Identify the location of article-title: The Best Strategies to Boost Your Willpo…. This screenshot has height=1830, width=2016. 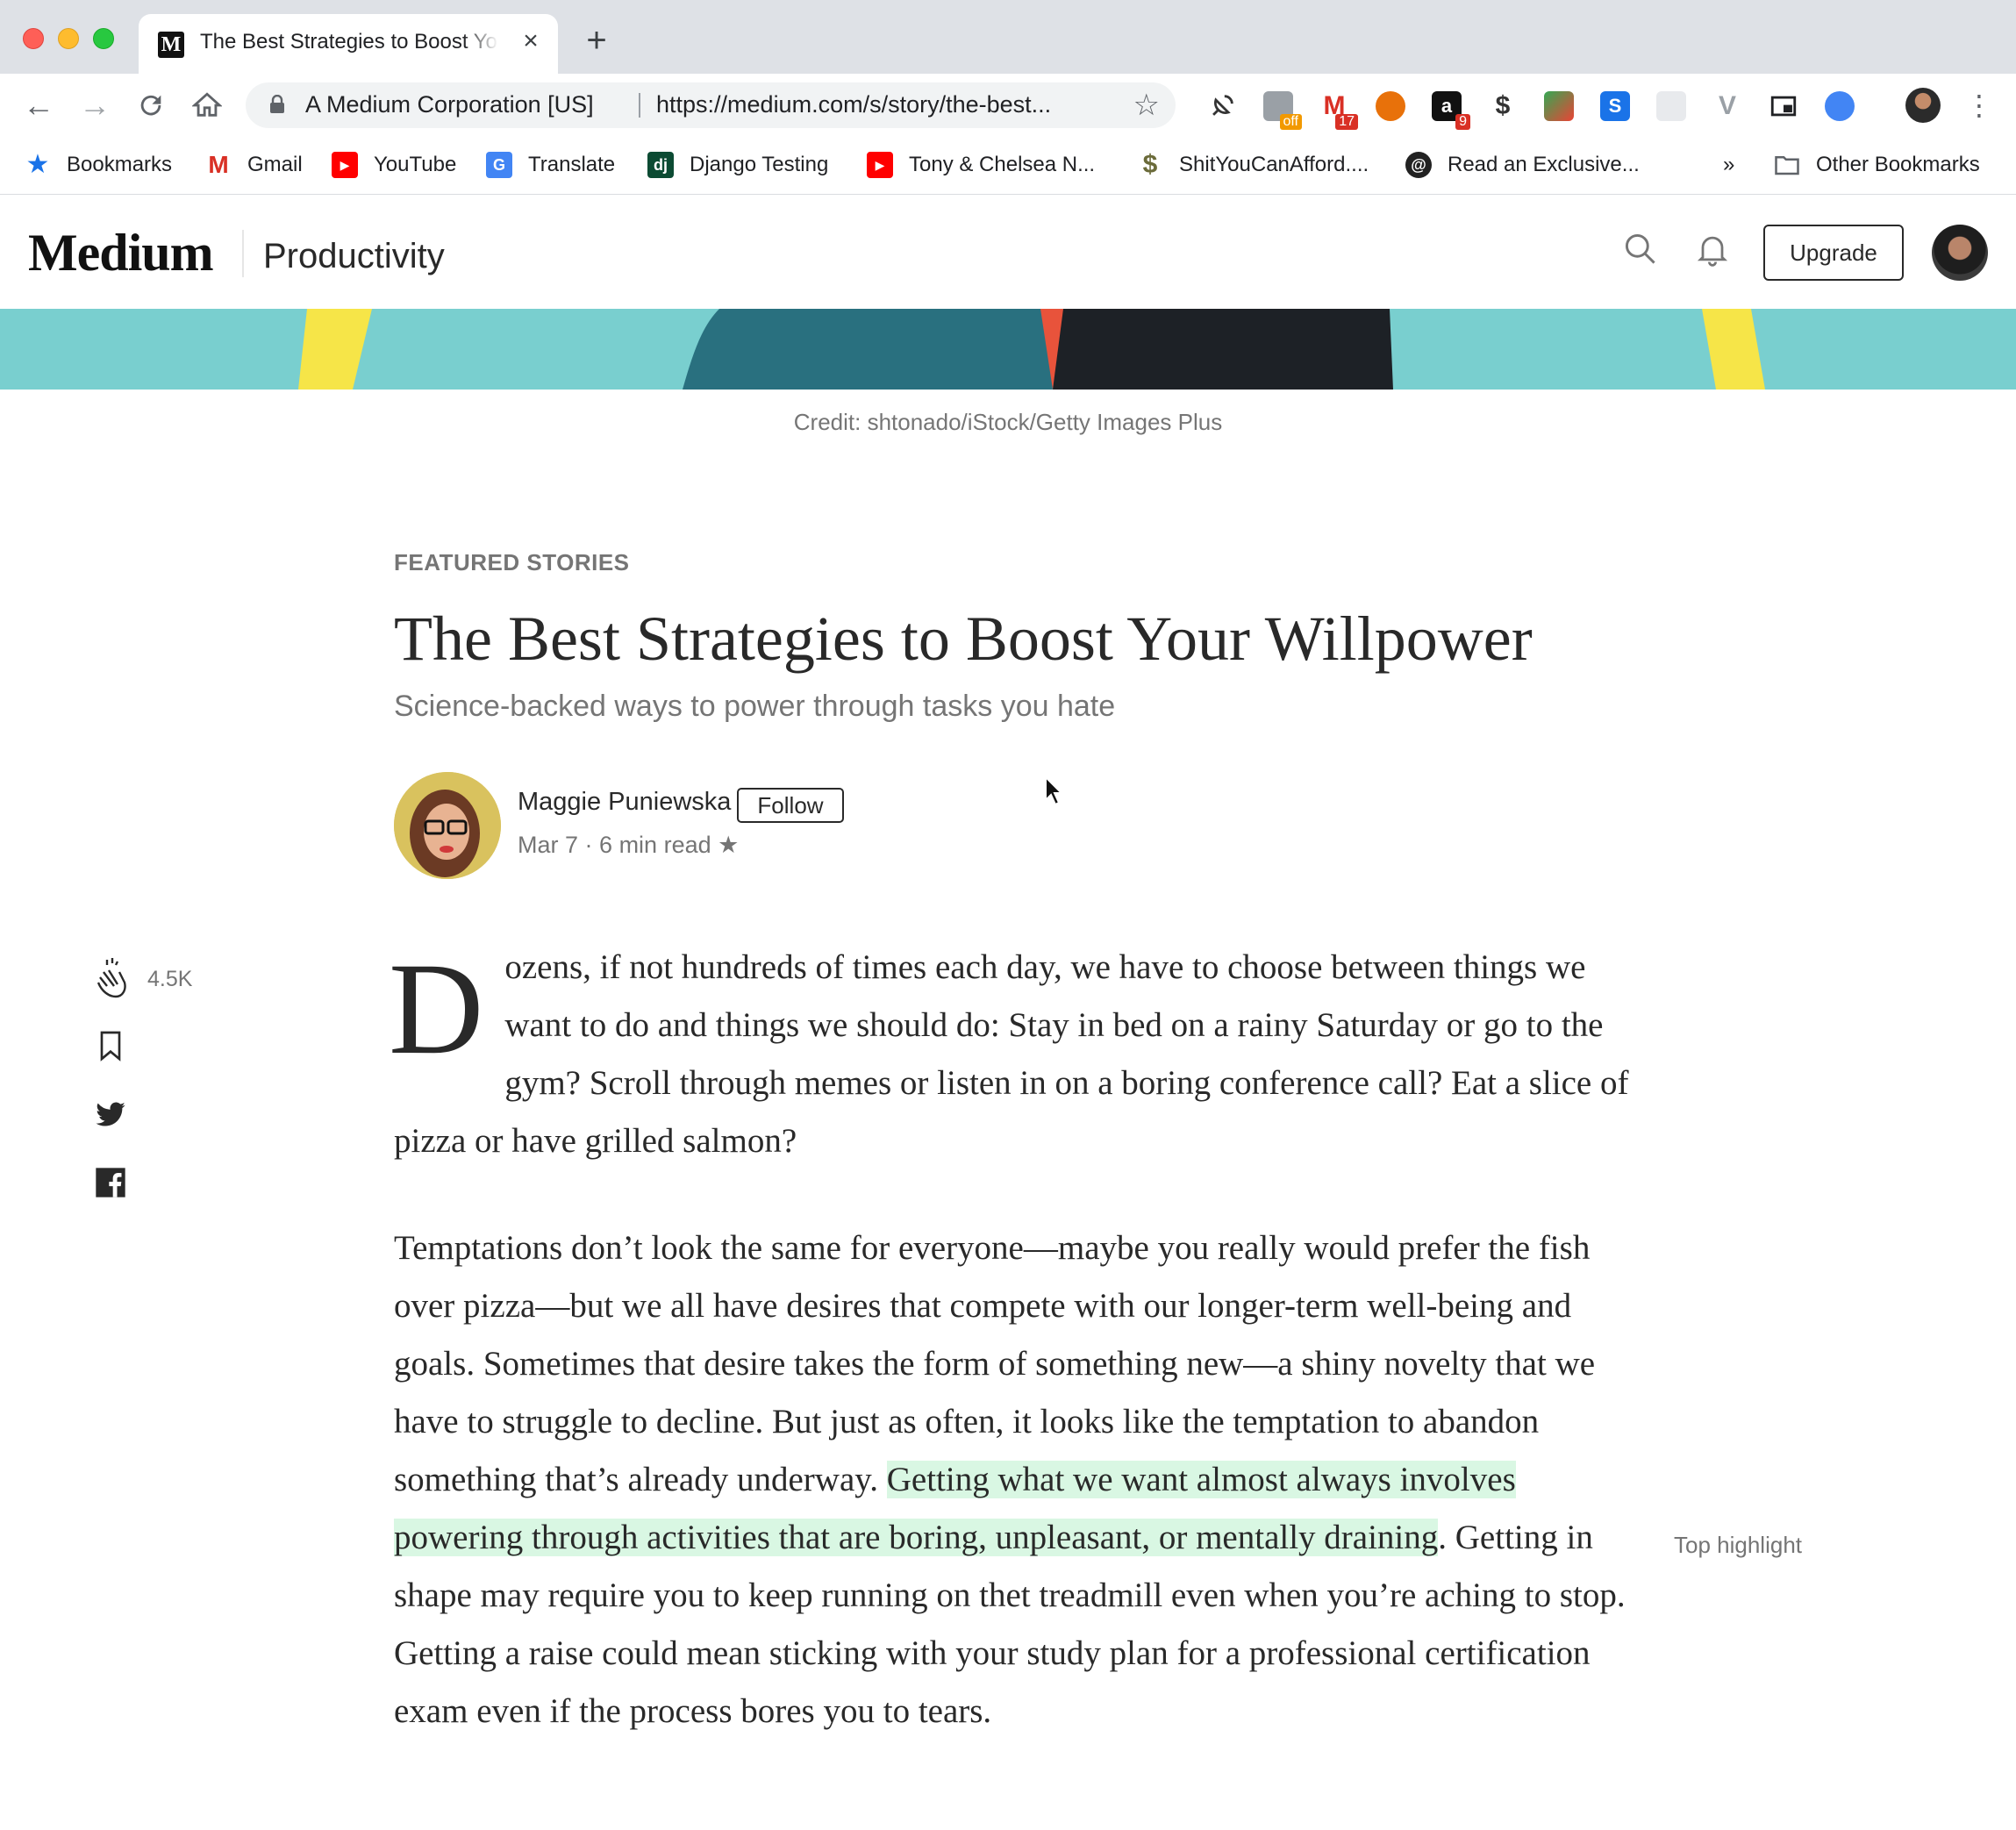
(963, 639).